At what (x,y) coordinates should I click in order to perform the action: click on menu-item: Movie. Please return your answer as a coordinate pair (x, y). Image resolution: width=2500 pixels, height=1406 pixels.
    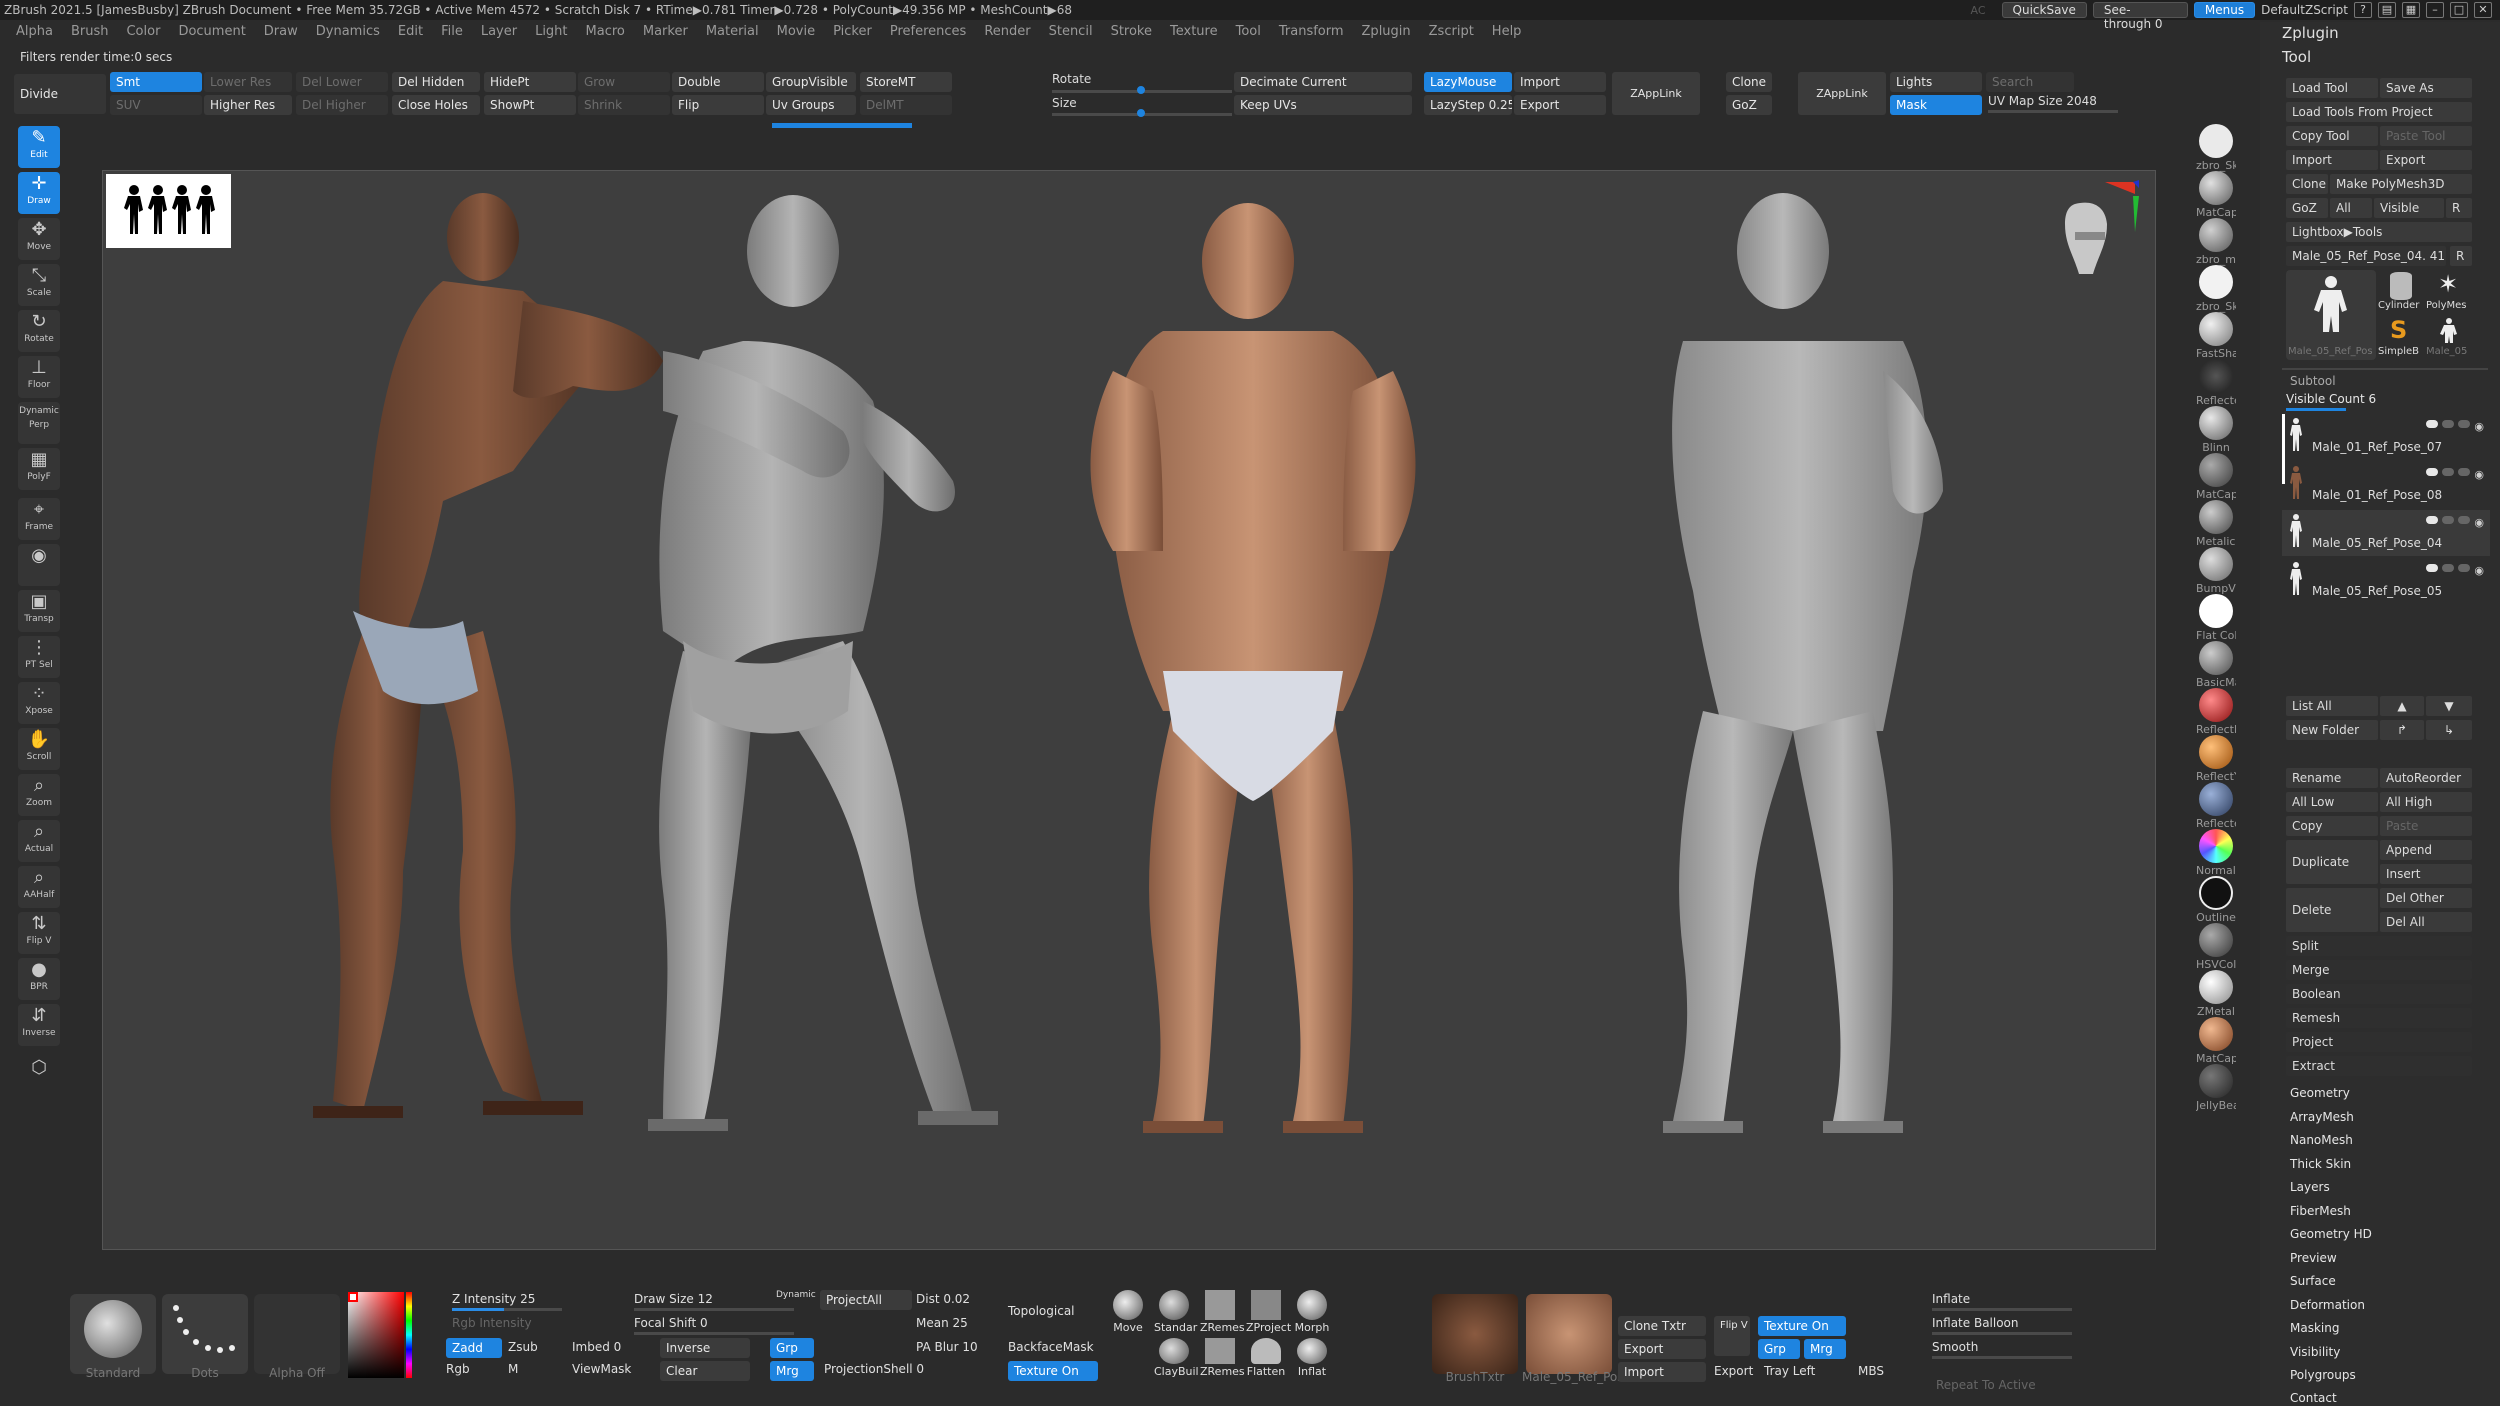
    Looking at the image, I should click on (796, 32).